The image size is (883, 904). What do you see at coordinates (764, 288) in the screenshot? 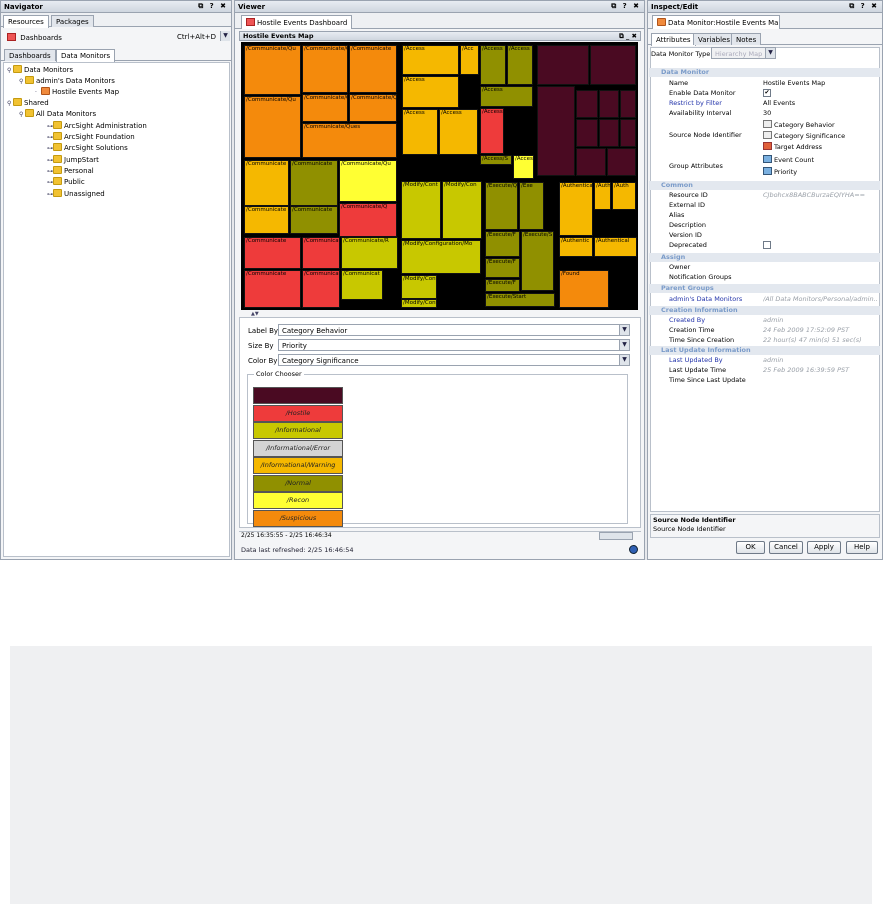
I see `section-parent-groups: Parent Groups` at bounding box center [764, 288].